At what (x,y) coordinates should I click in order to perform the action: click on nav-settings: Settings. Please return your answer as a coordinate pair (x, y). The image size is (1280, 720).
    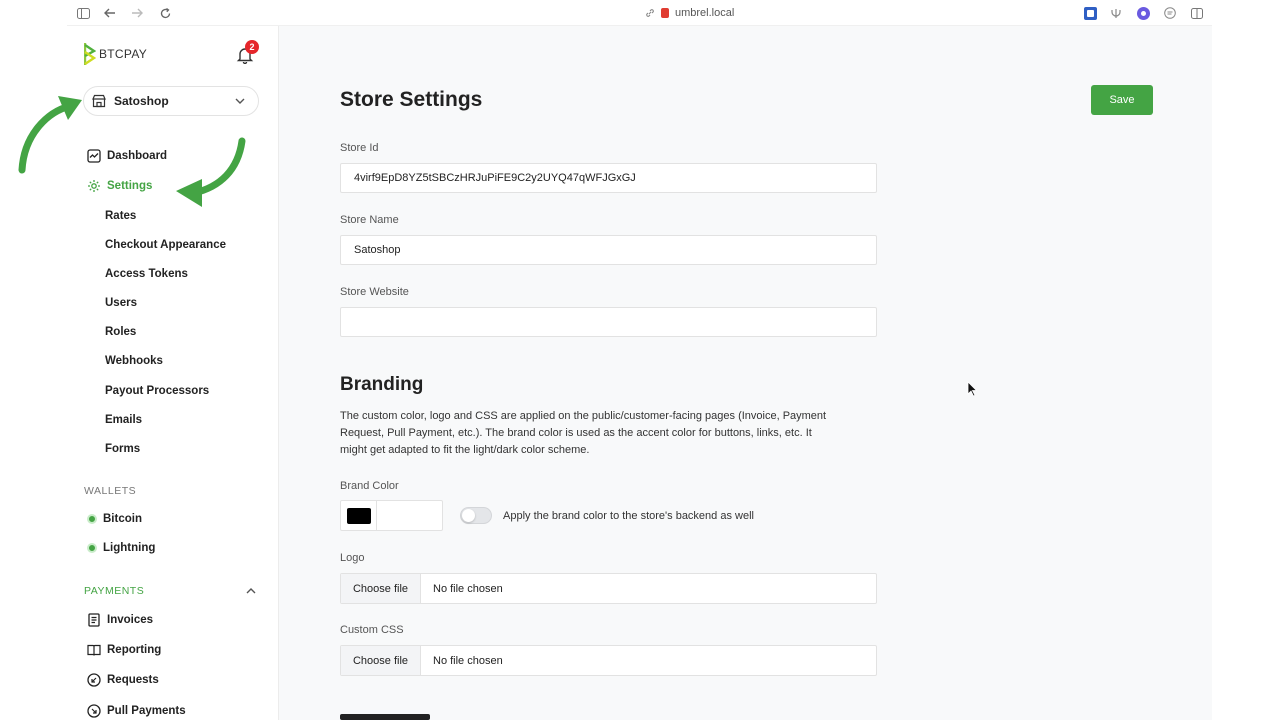
    Looking at the image, I should click on (119, 186).